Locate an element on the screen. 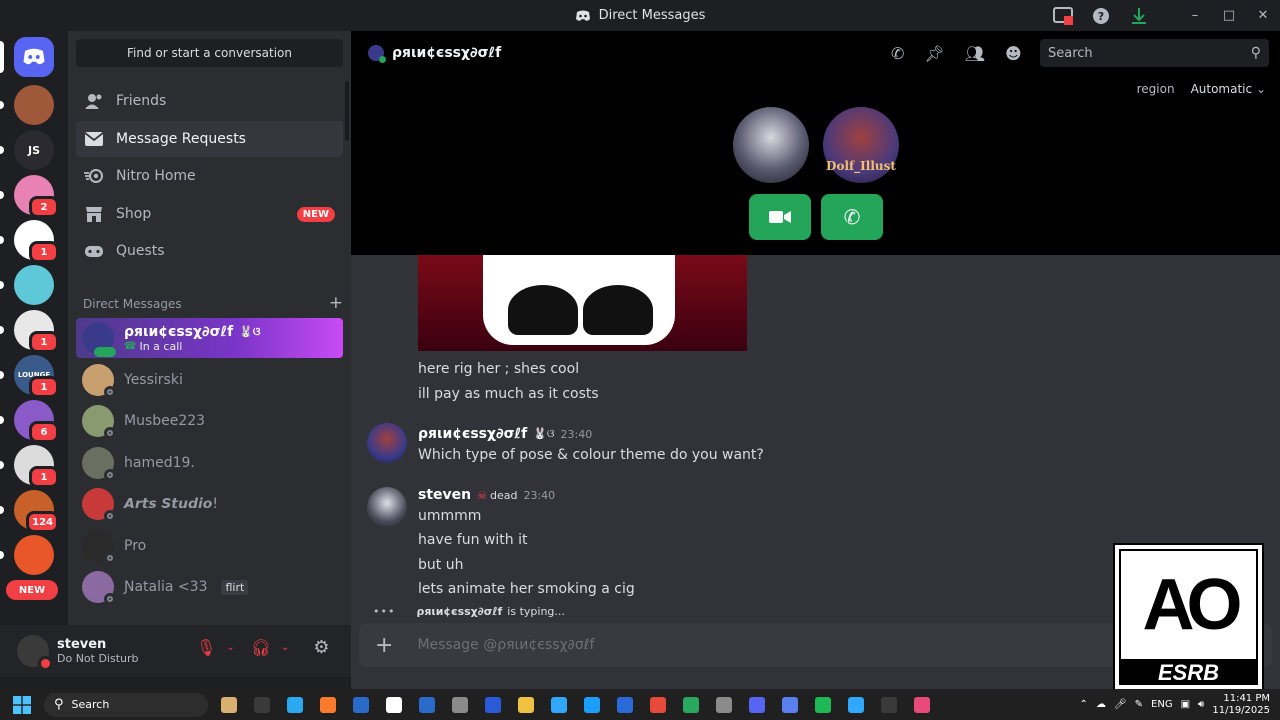 This screenshot has height=720, width=1280. start-button is located at coordinates (22, 704).